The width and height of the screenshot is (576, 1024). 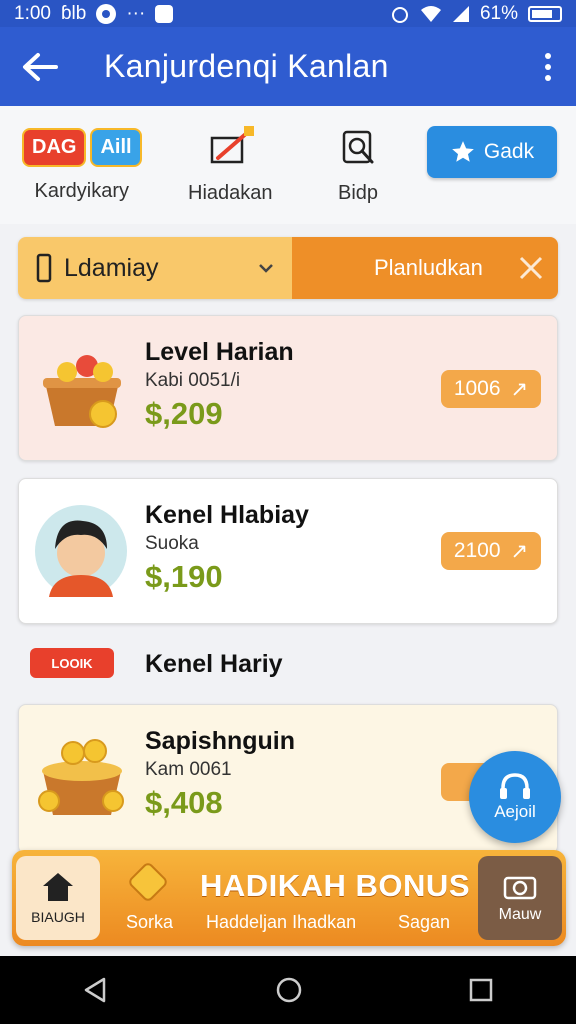 What do you see at coordinates (82, 191) in the screenshot?
I see `toolbar-item-label: Kardyikary` at bounding box center [82, 191].